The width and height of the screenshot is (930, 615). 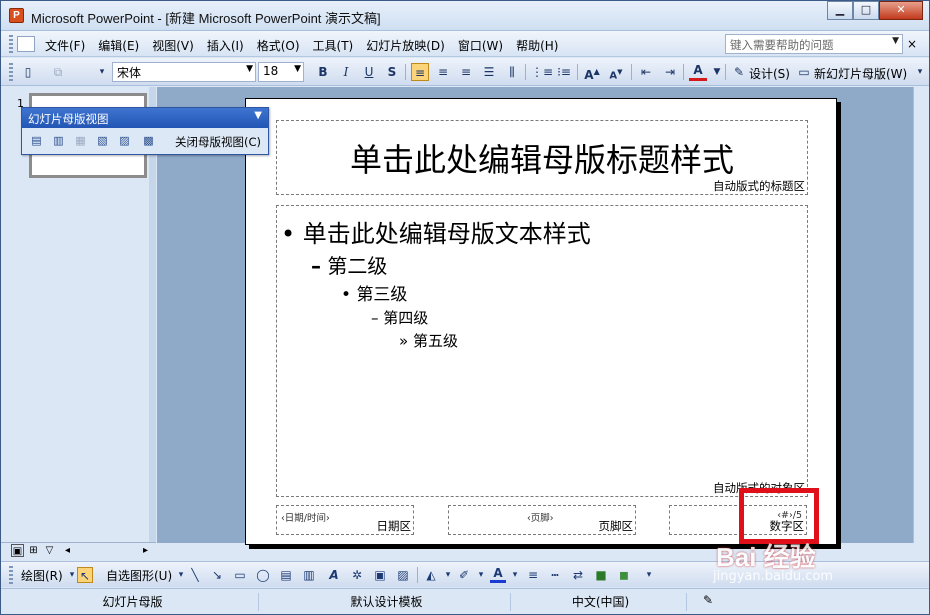 What do you see at coordinates (286, 575) in the screenshot?
I see `text-box-icon: ▤` at bounding box center [286, 575].